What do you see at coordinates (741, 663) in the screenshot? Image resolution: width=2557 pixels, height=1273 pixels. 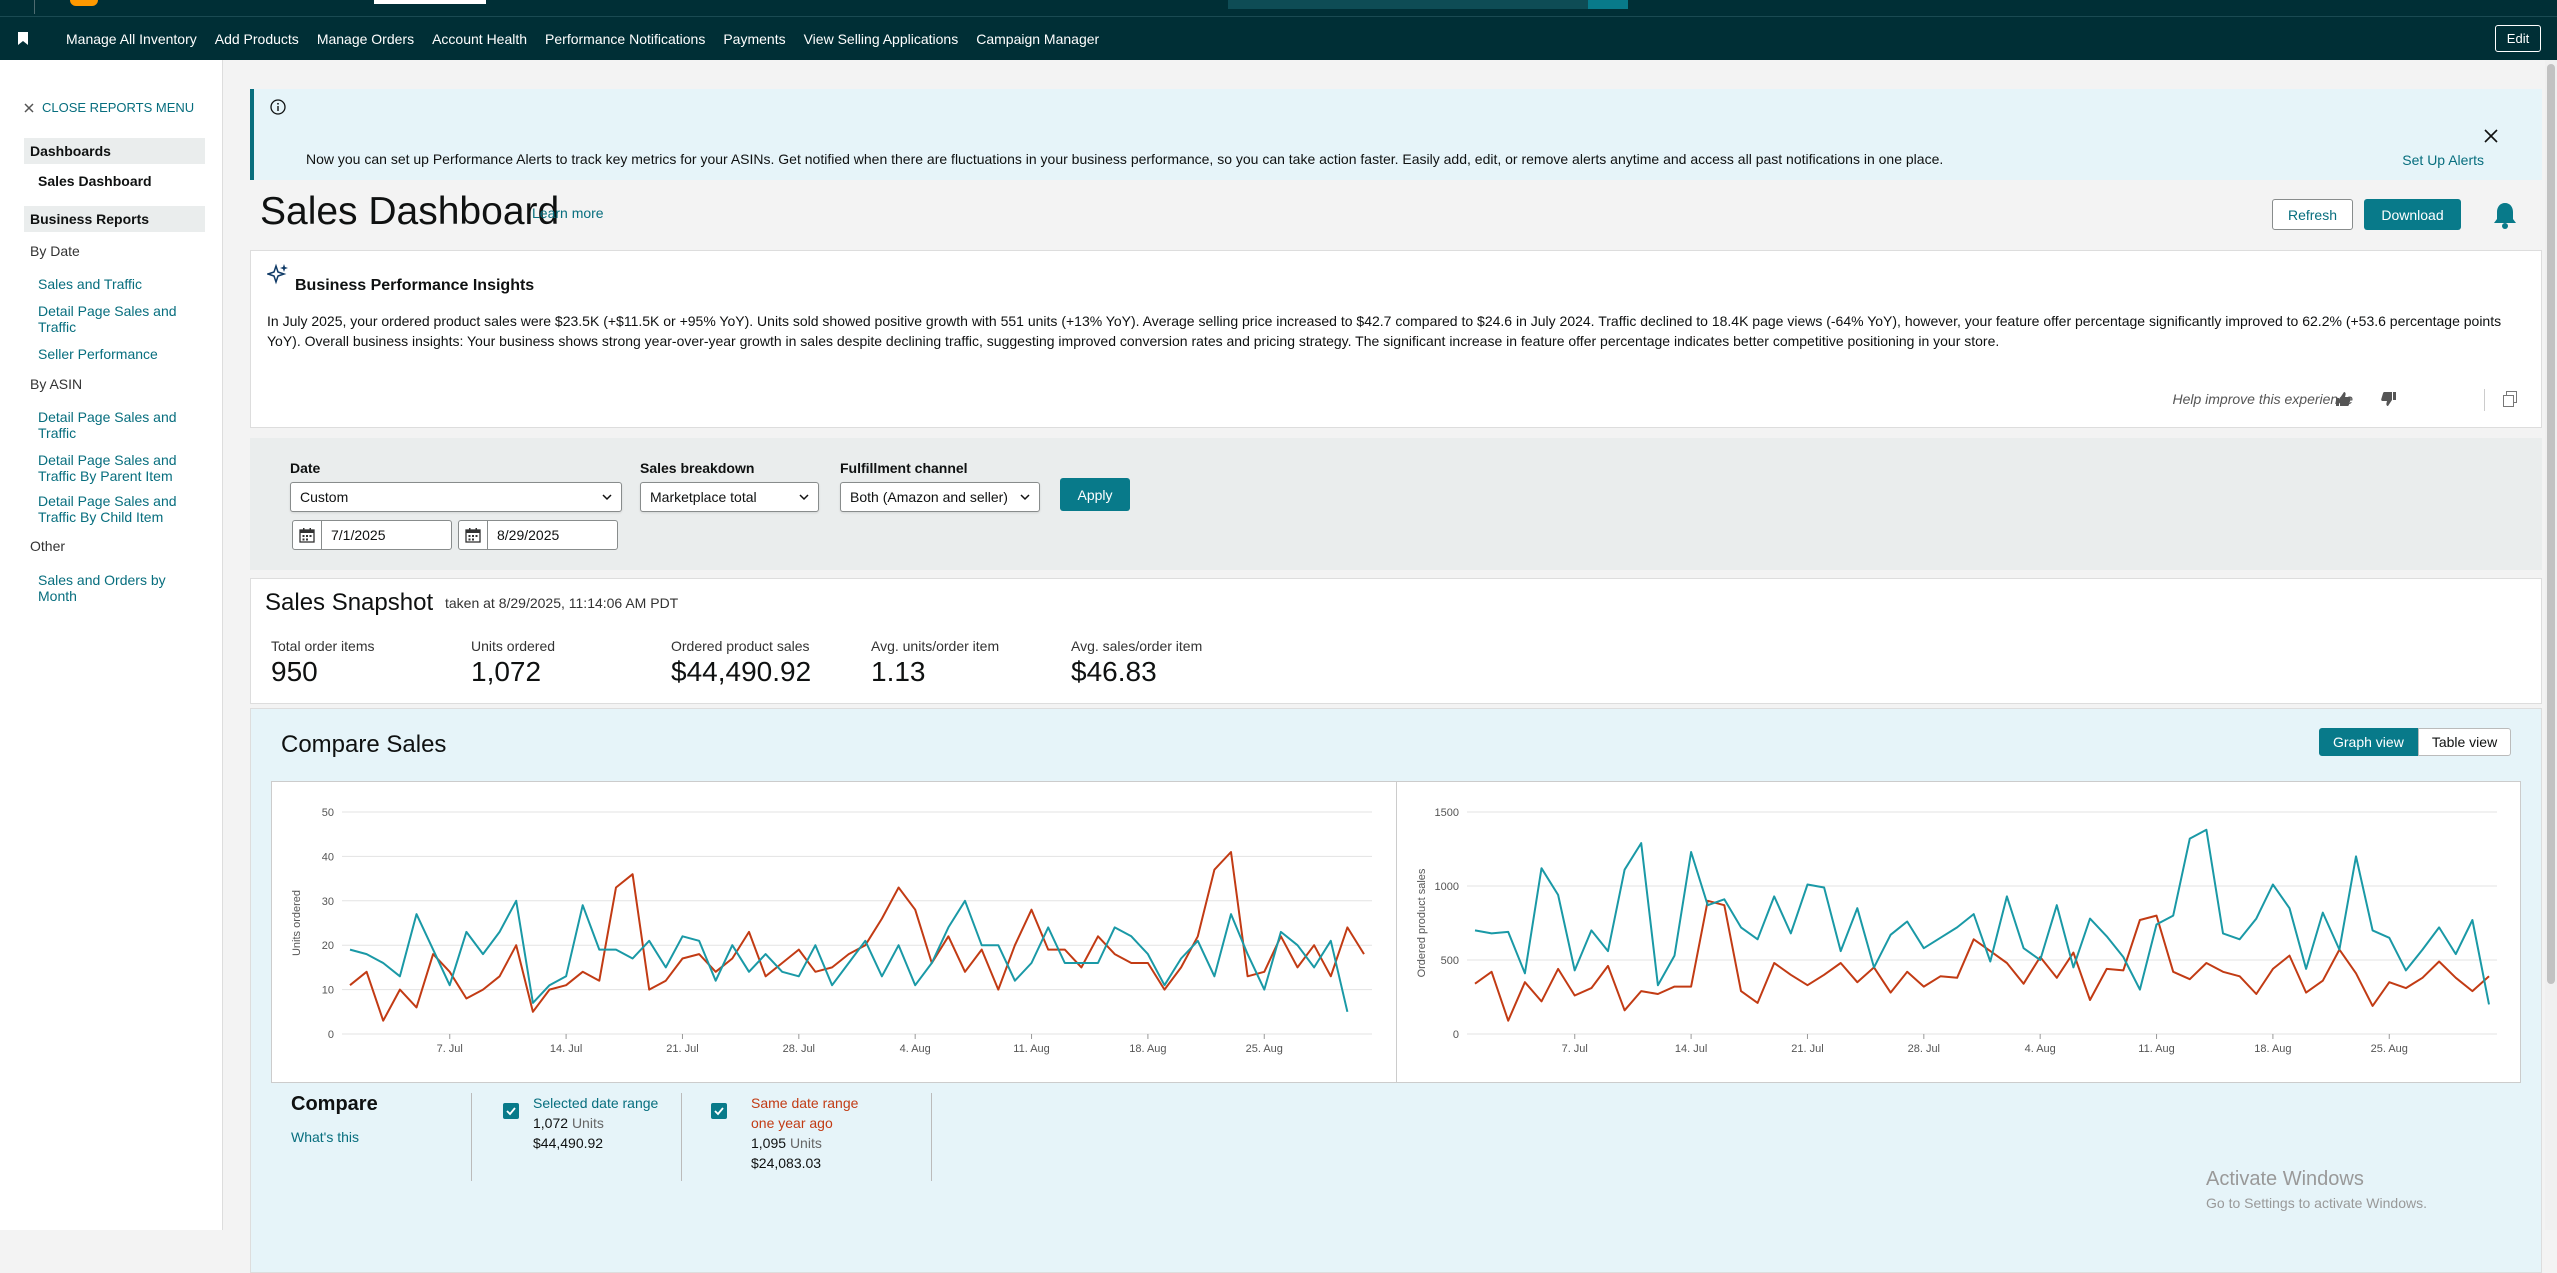 I see `metric-ordered-product-sales: Ordered product sales $44,490.92` at bounding box center [741, 663].